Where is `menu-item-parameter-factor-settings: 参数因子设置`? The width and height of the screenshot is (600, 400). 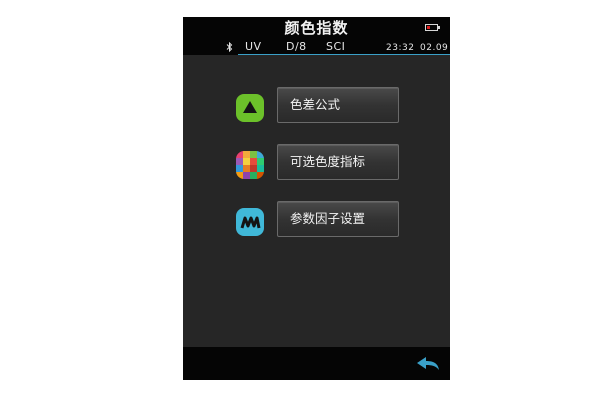 menu-item-parameter-factor-settings: 参数因子设置 is located at coordinates (318, 221).